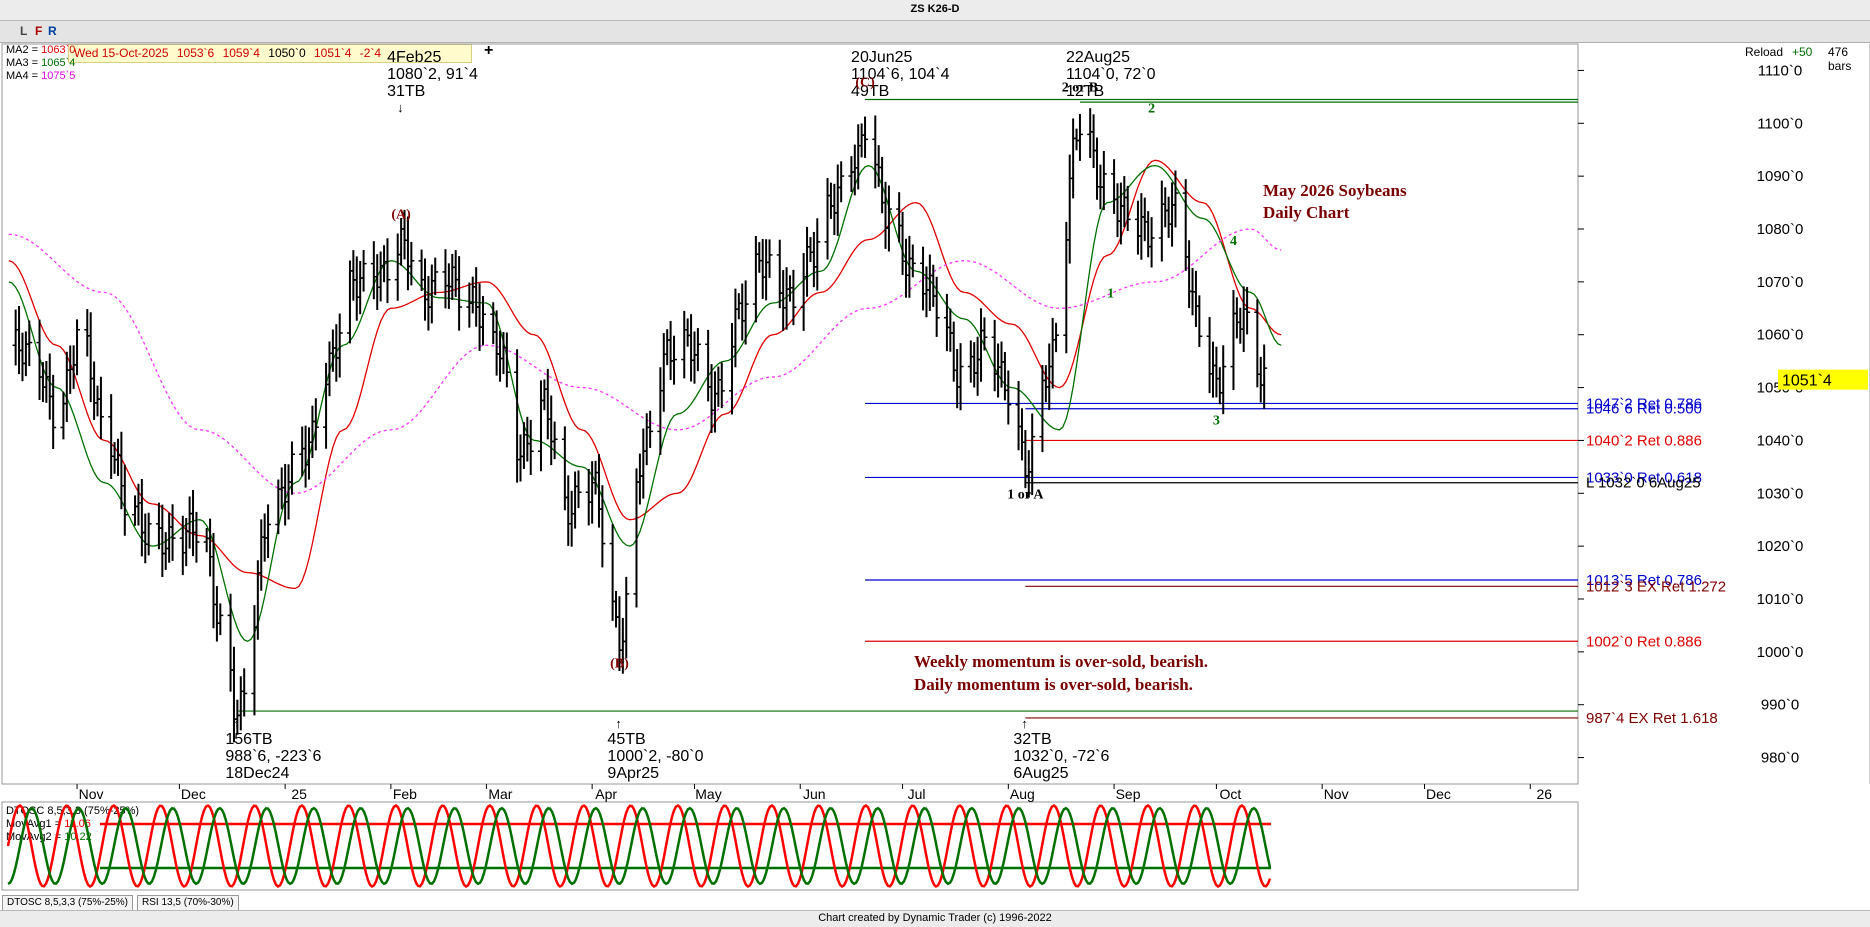 This screenshot has width=1870, height=927. Describe the element at coordinates (67, 903) in the screenshot. I see `tab-dtosc: DTOSC 8,5,3,3 (75%-25%)` at that location.